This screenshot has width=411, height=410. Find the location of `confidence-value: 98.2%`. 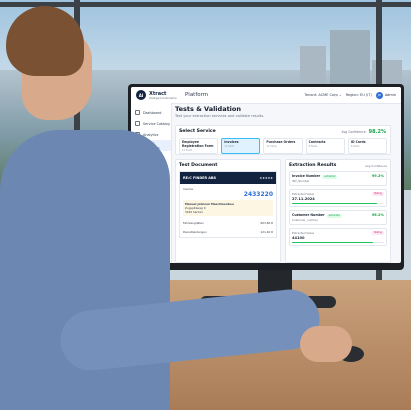

confidence-value: 98.2% is located at coordinates (377, 132).